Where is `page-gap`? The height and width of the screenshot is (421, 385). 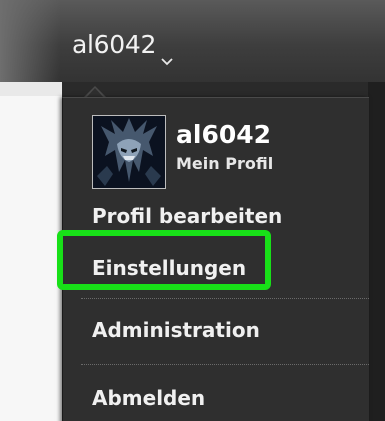 page-gap is located at coordinates (31, 89).